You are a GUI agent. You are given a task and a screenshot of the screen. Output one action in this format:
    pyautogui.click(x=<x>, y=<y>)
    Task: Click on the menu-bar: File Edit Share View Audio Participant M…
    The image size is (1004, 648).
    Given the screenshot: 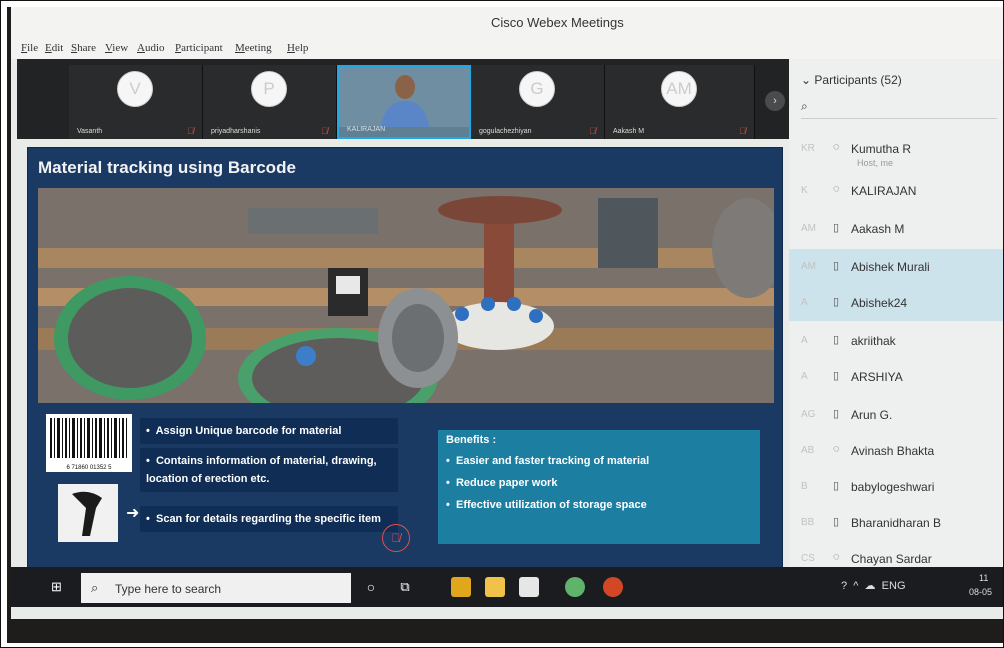 What is the action you would take?
    pyautogui.click(x=507, y=48)
    